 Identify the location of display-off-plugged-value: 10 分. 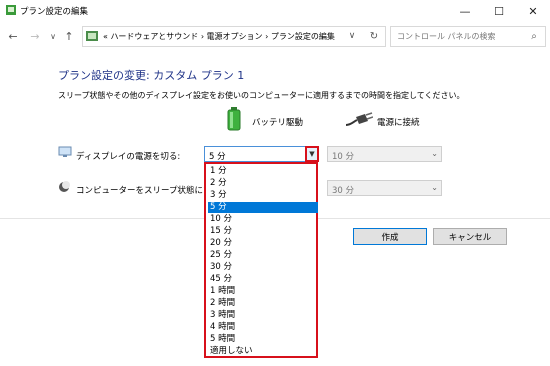
(343, 157).